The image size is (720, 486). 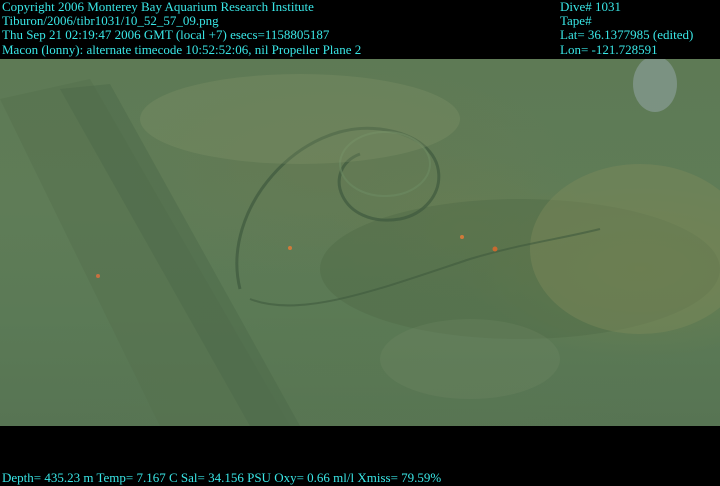 I want to click on latitude-text: Lat= 36.1377985 (edited), so click(x=627, y=34).